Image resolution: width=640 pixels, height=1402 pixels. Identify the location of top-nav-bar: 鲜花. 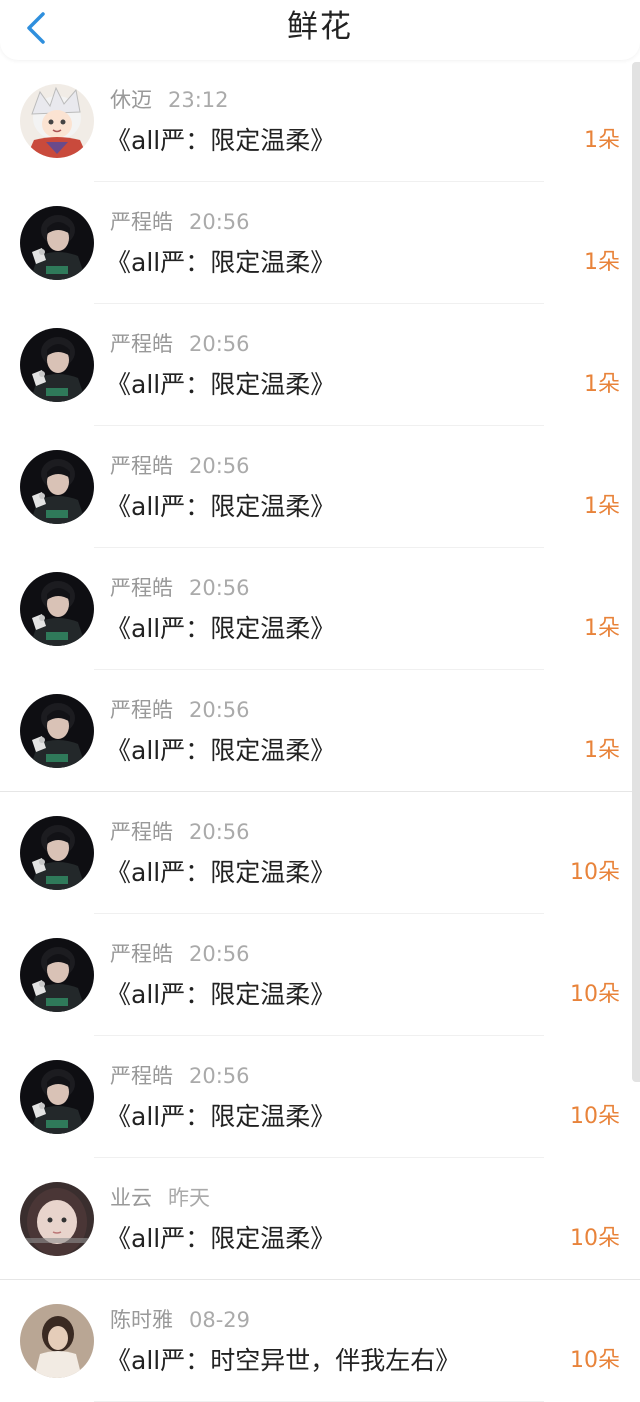
(320, 30).